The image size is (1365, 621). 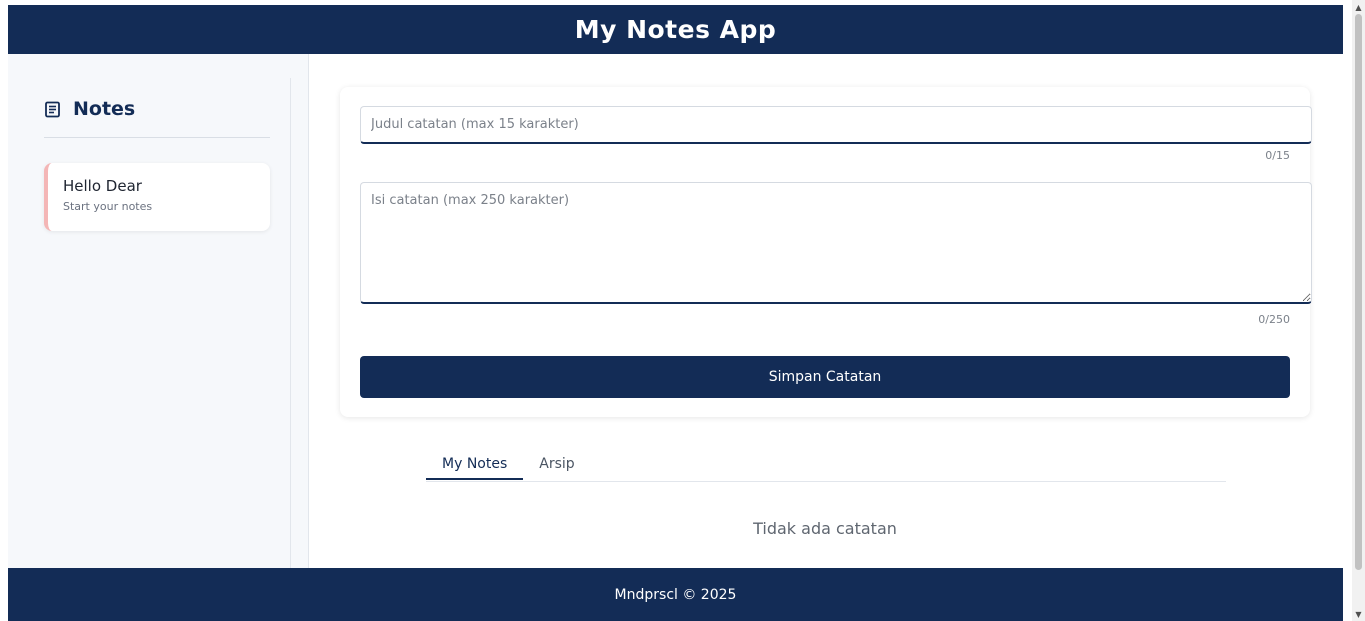 What do you see at coordinates (826, 465) in the screenshot?
I see `notes-tabs: My Notes Arsip` at bounding box center [826, 465].